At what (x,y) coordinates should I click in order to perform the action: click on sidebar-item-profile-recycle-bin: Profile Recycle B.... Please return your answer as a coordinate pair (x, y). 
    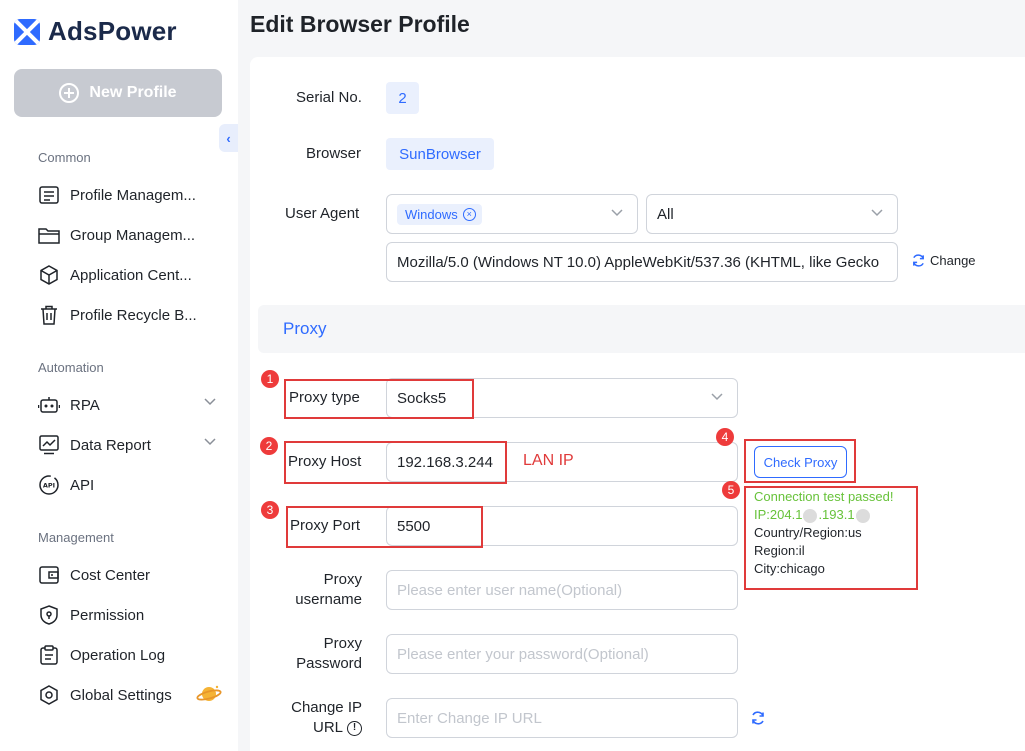
    Looking at the image, I should click on (128, 315).